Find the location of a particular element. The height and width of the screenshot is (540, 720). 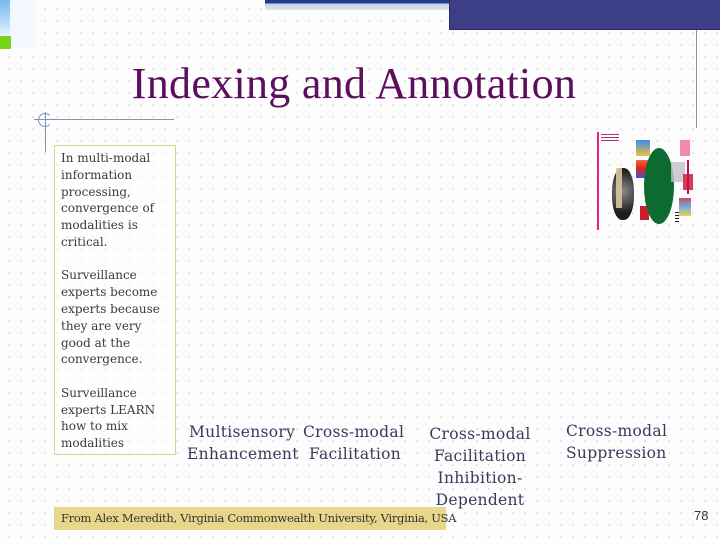

corner-decoration is located at coordinates (18, 24).